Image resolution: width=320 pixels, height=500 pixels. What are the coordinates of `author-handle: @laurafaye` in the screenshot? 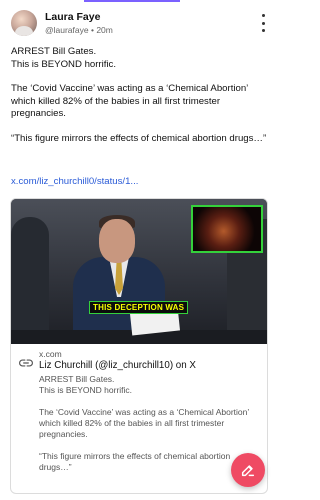 It's located at (67, 30).